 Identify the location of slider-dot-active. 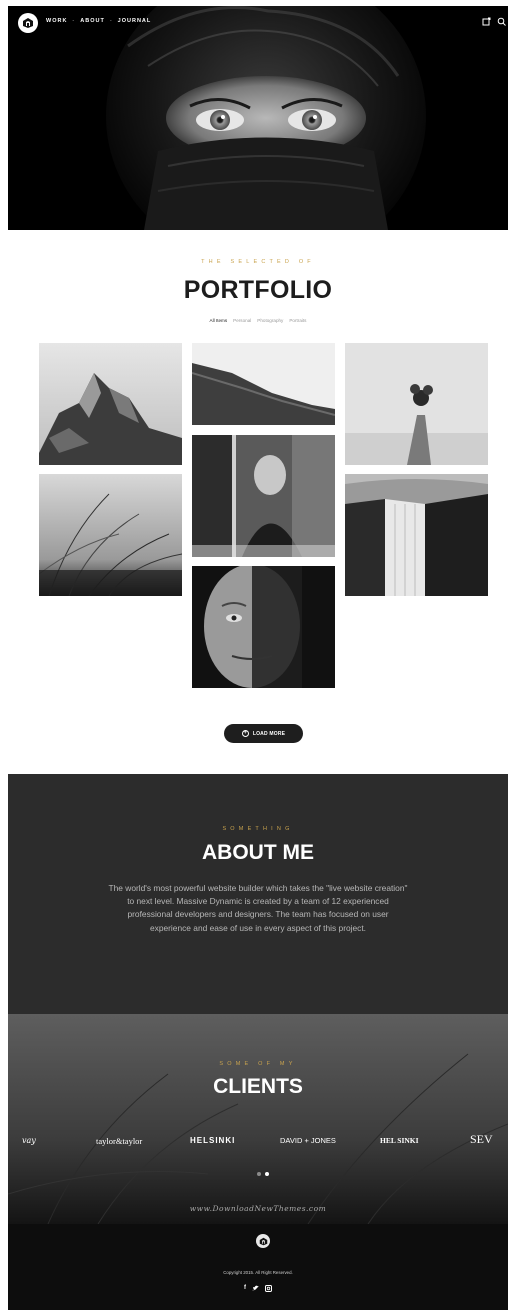
(267, 1174).